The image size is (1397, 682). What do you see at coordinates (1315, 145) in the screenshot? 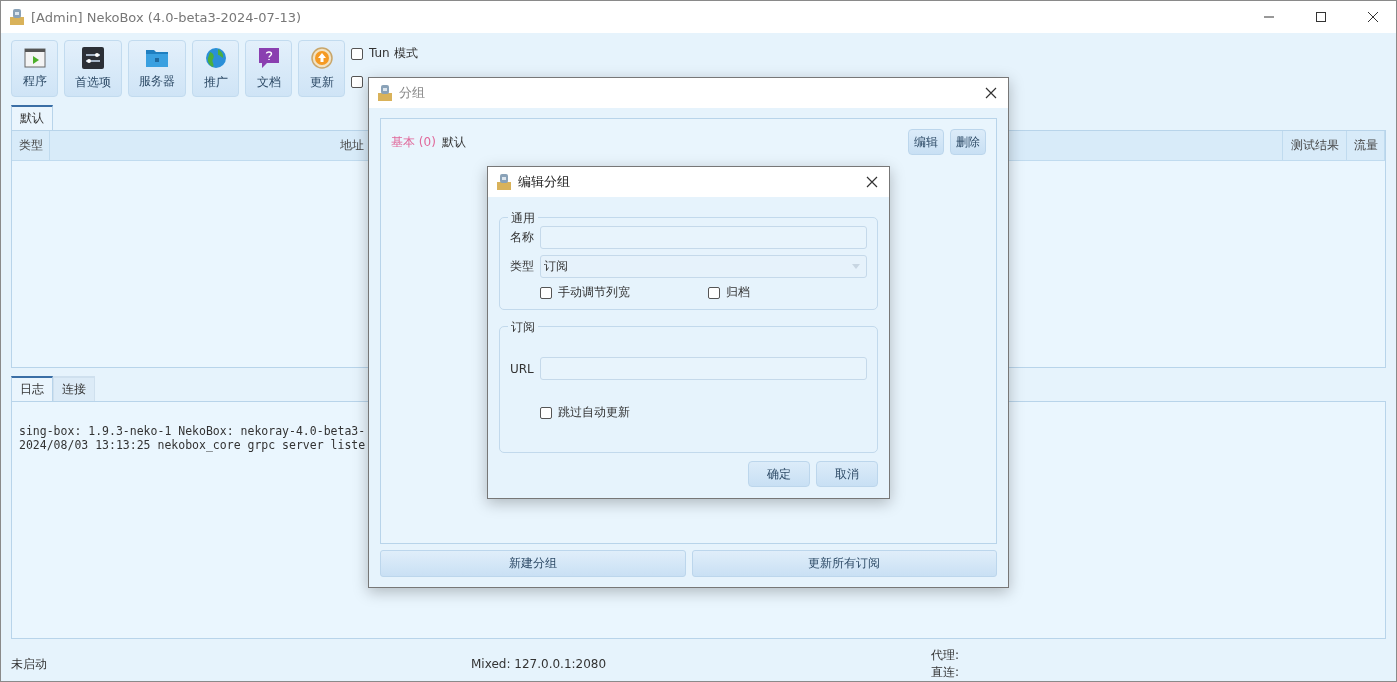
I see `column-header: 测试结果` at bounding box center [1315, 145].